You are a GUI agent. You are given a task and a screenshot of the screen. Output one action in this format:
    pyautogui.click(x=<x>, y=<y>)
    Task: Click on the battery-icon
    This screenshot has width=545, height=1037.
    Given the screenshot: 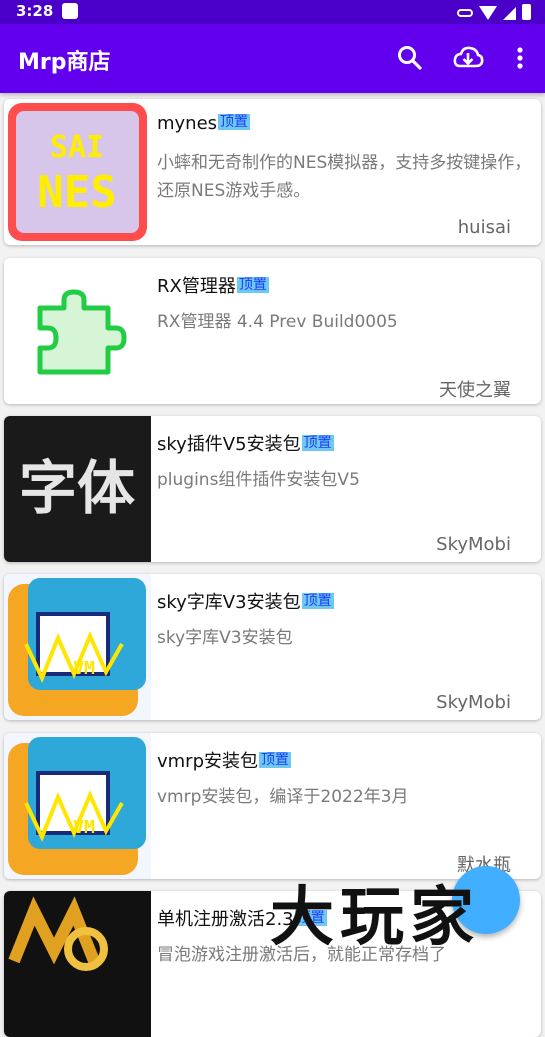 What is the action you would take?
    pyautogui.click(x=526, y=12)
    